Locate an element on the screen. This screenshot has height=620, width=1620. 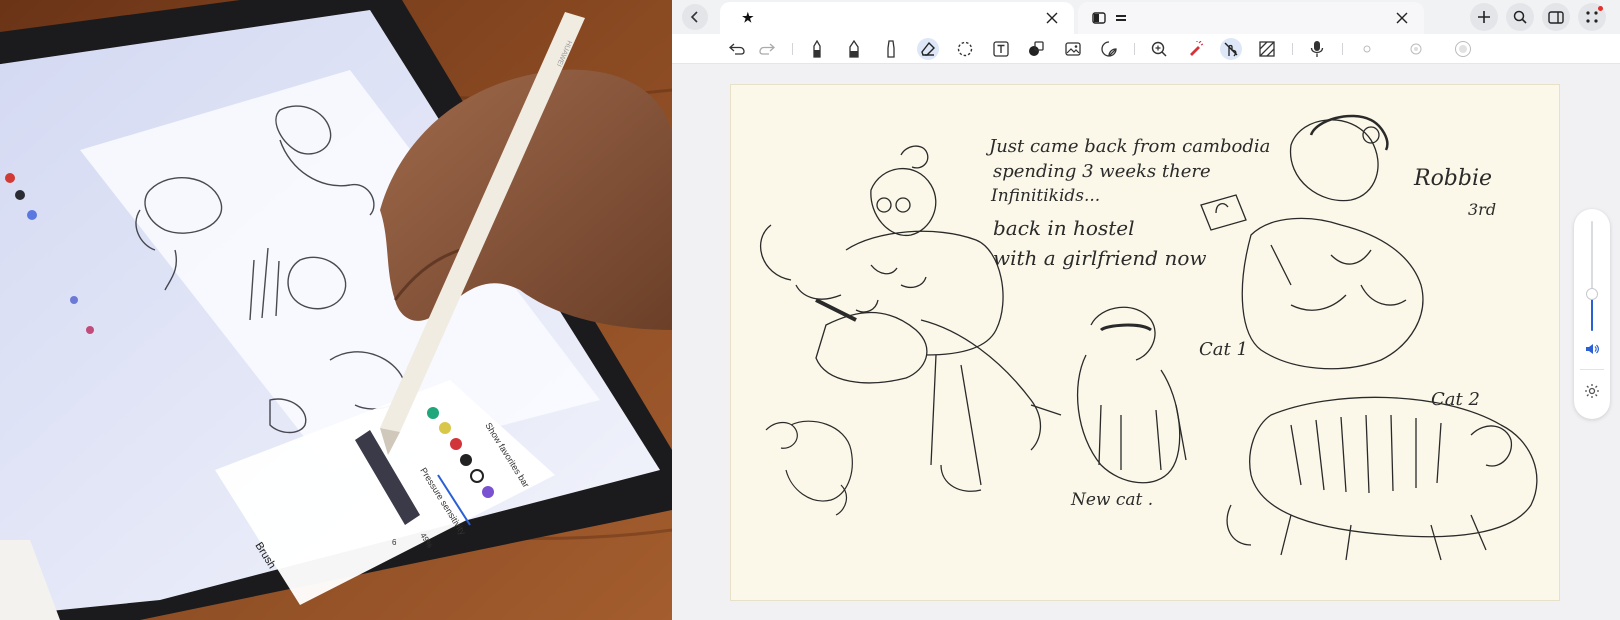
pen-icon is located at coordinates (817, 49).